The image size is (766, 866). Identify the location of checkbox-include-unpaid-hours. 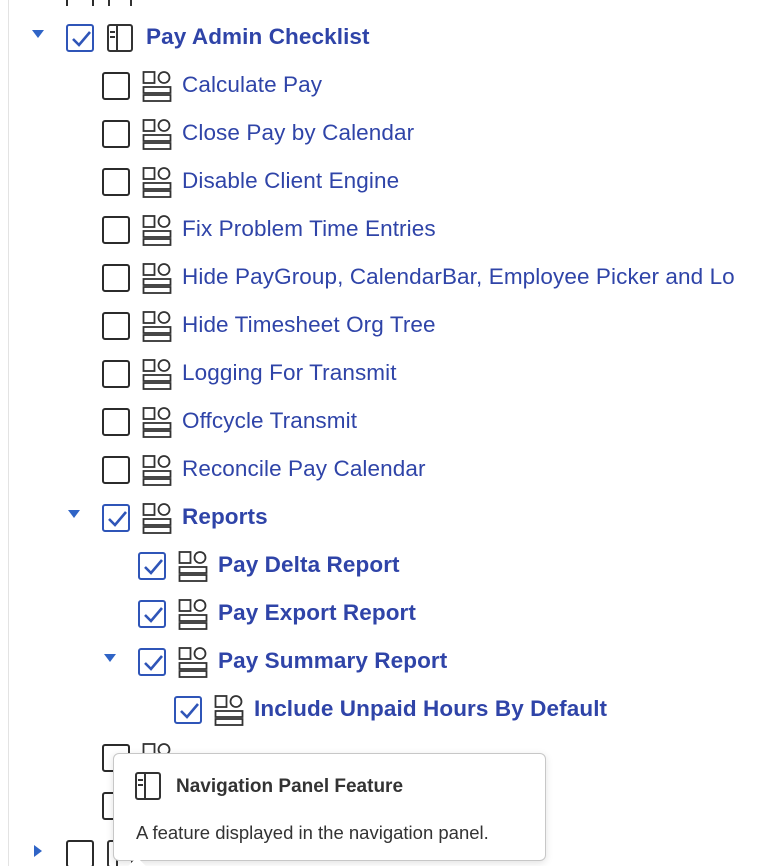
(188, 710).